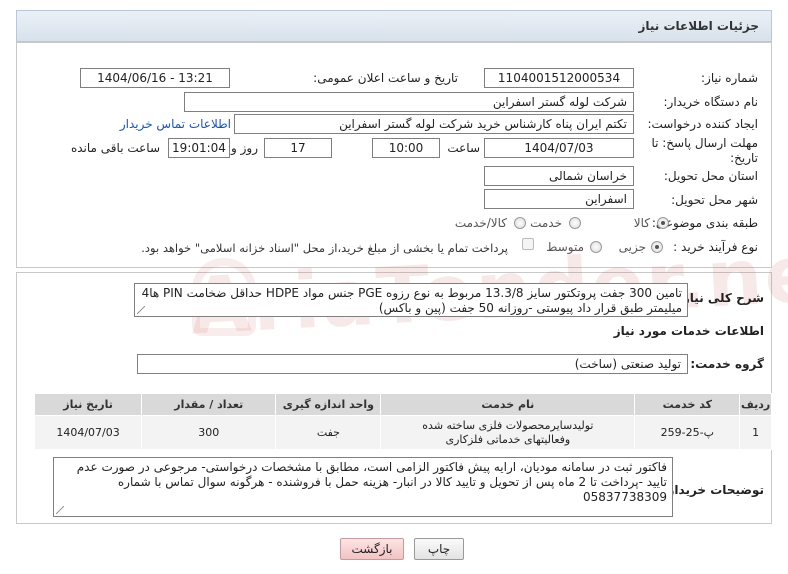  Describe the element at coordinates (463, 148) in the screenshot. I see `deadline-time-label: ساعت` at that location.